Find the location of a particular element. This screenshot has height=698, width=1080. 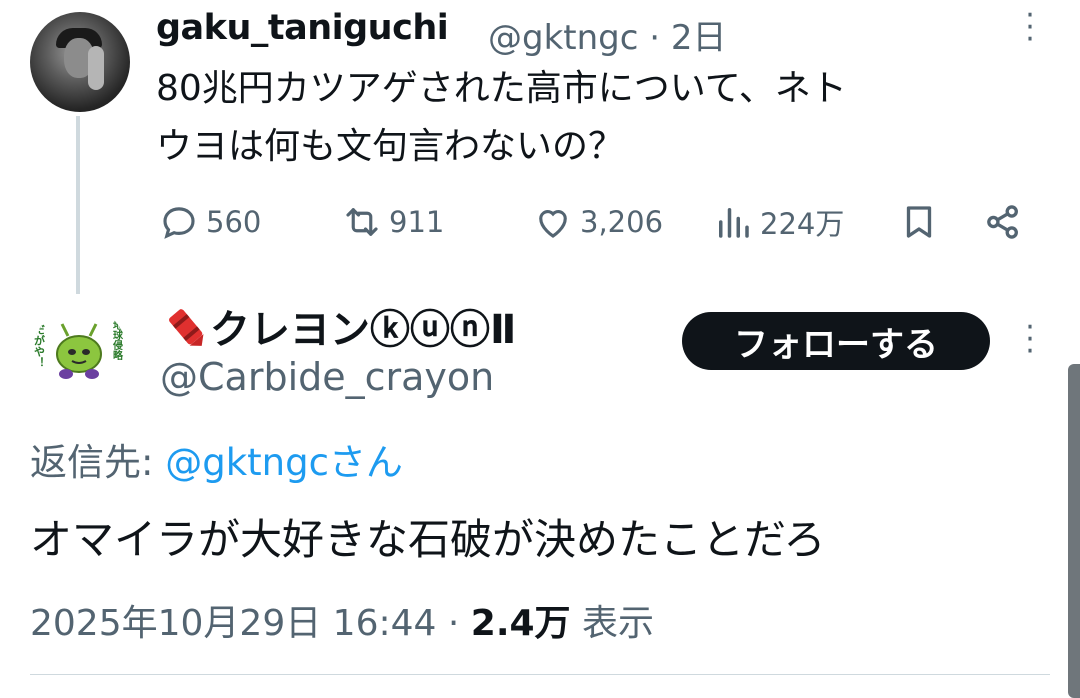

handle-and-time: @gktngc · 2日 is located at coordinates (607, 34).